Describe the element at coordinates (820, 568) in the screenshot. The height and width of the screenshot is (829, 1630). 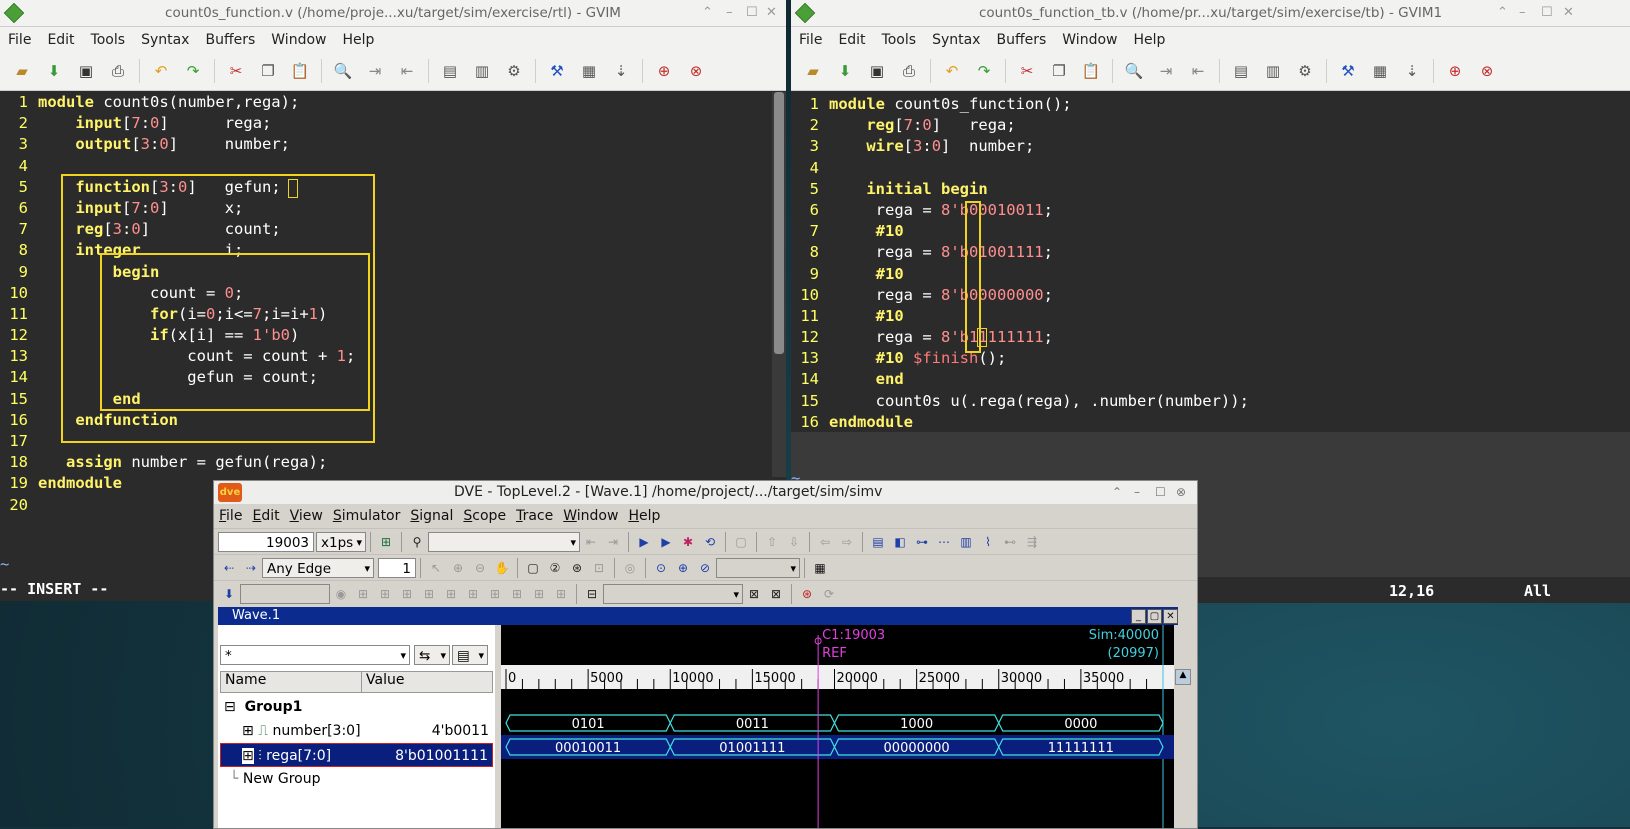
I see `waveform-icon: ▦` at that location.